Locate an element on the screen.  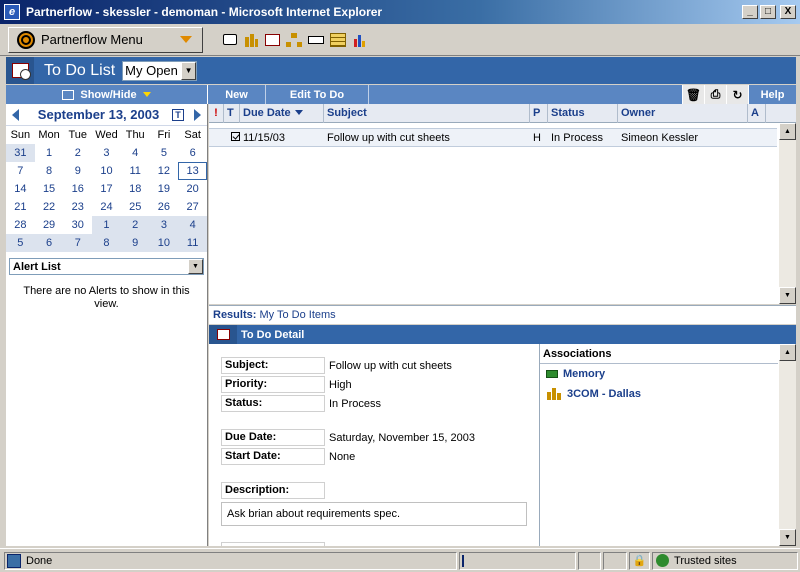
calendar-day: 18 is located at coordinates (135, 189).